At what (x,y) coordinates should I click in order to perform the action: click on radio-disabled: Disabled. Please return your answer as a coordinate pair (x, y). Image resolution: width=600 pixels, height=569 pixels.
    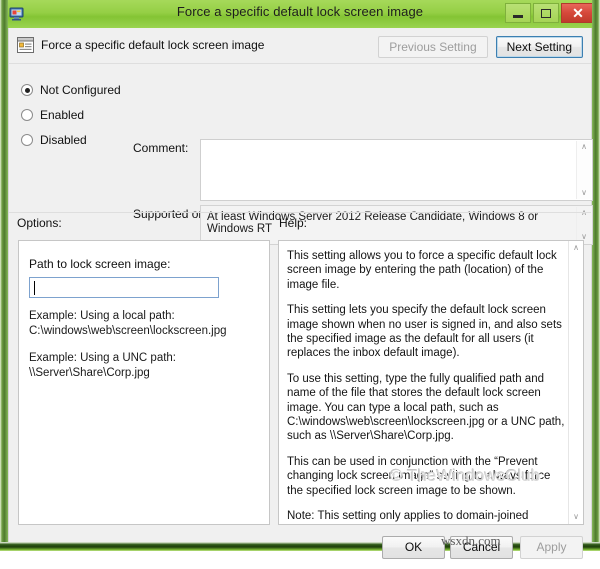
    Looking at the image, I should click on (71, 140).